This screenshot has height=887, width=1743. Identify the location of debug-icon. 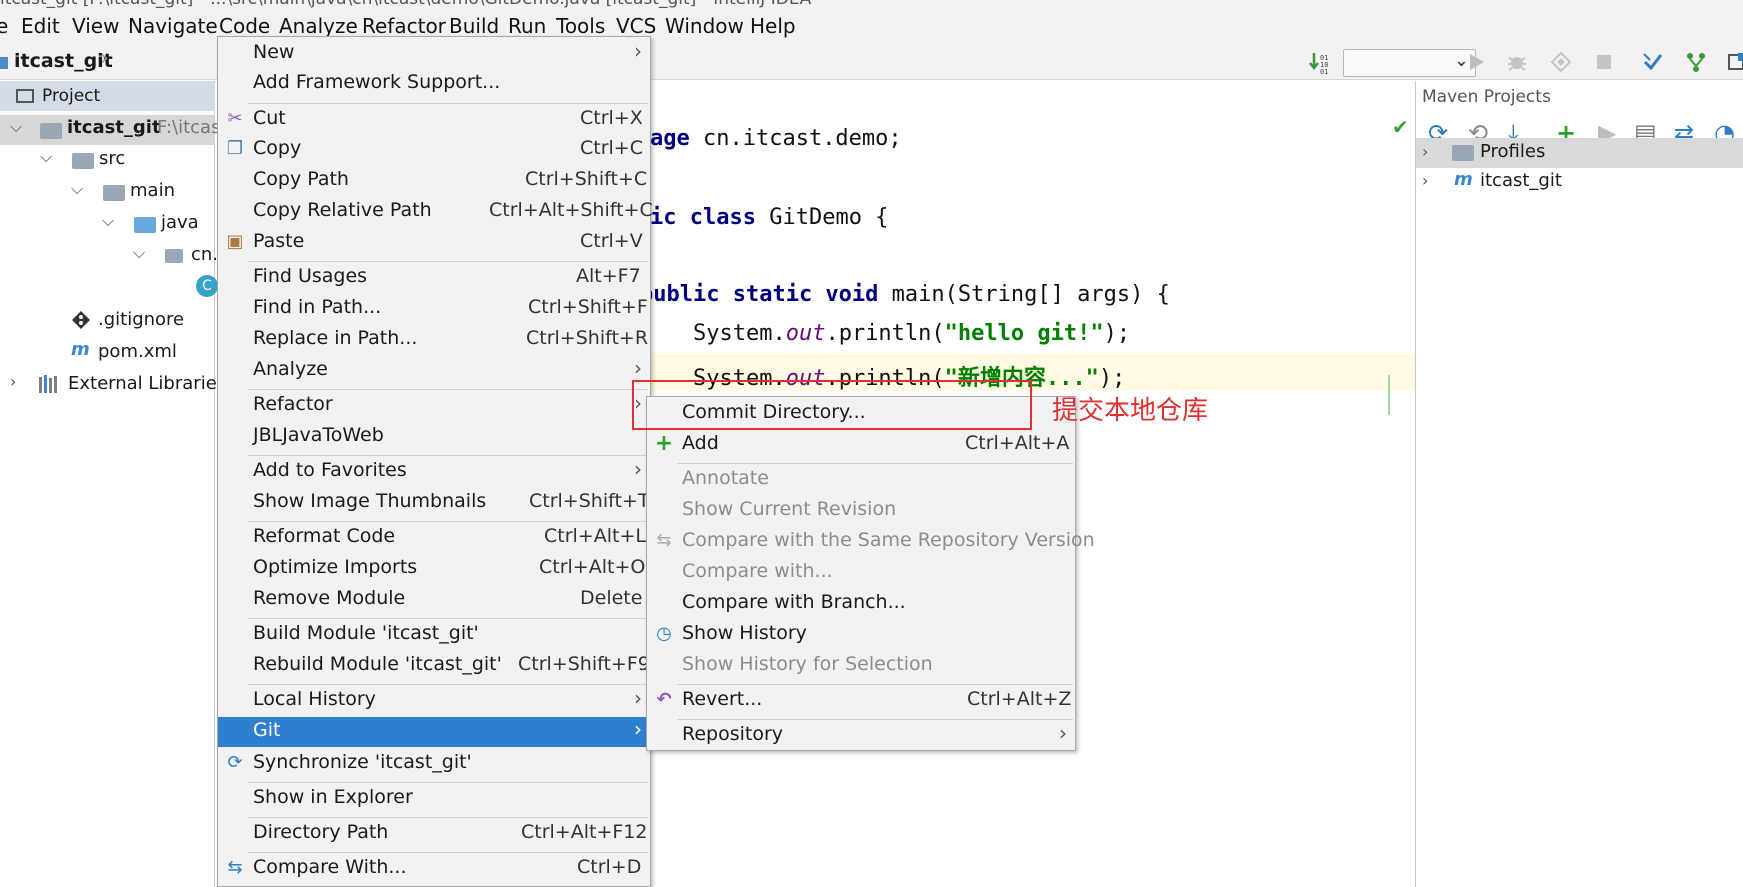
(1517, 62).